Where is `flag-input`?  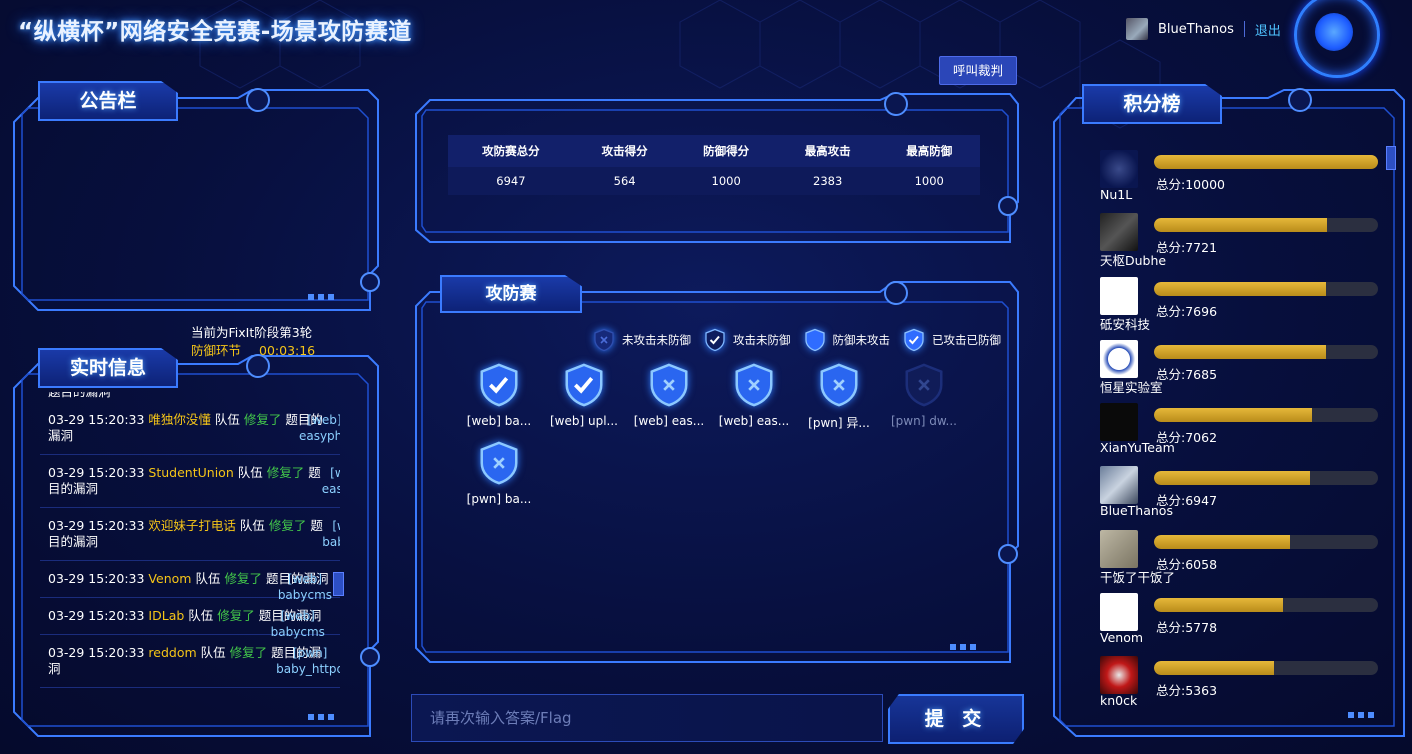
flag-input is located at coordinates (647, 718).